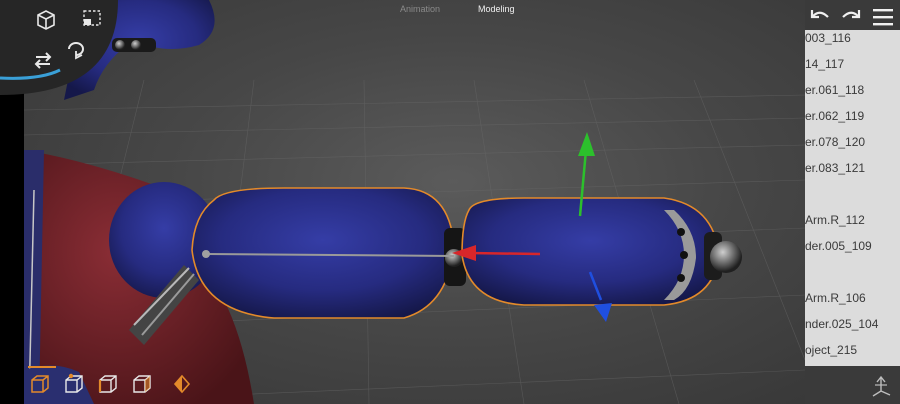  I want to click on keyframe-icon, so click(182, 384).